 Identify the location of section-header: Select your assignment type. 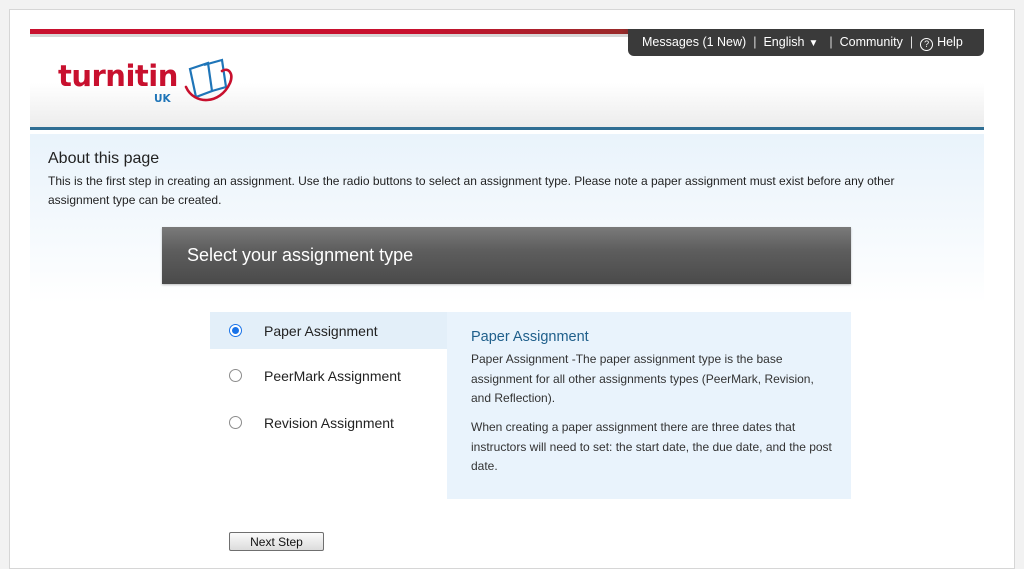
(506, 255).